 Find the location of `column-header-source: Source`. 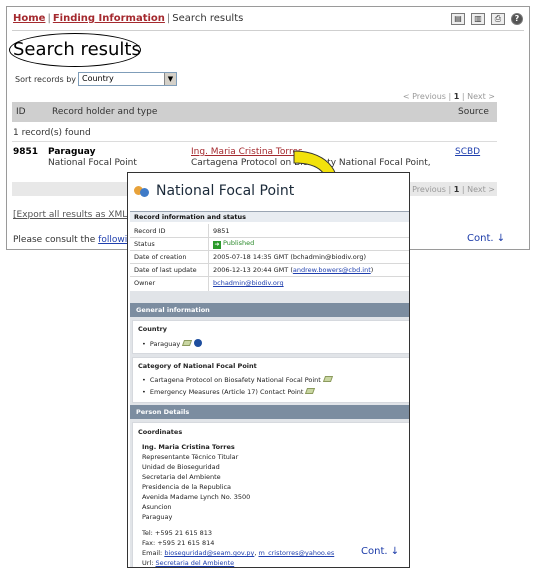

column-header-source: Source is located at coordinates (473, 112).